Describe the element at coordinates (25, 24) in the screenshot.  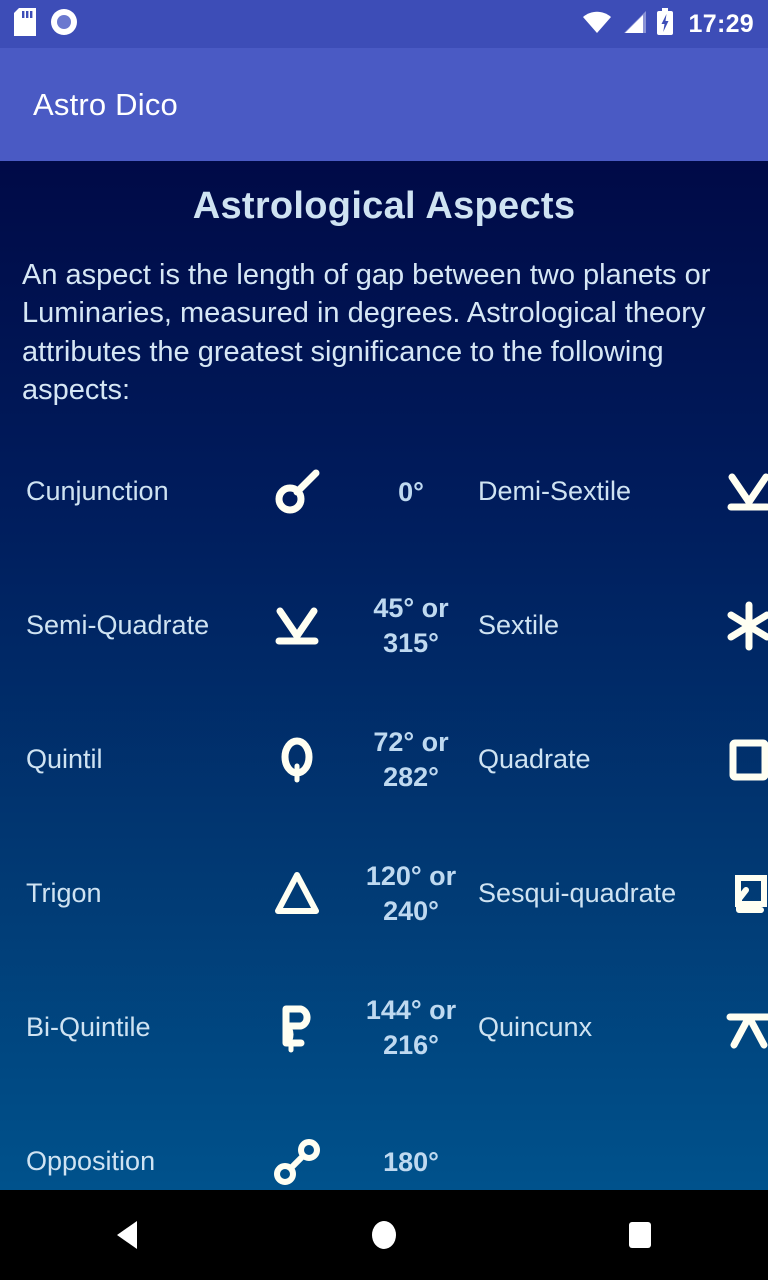
I see `sd-card-icon` at that location.